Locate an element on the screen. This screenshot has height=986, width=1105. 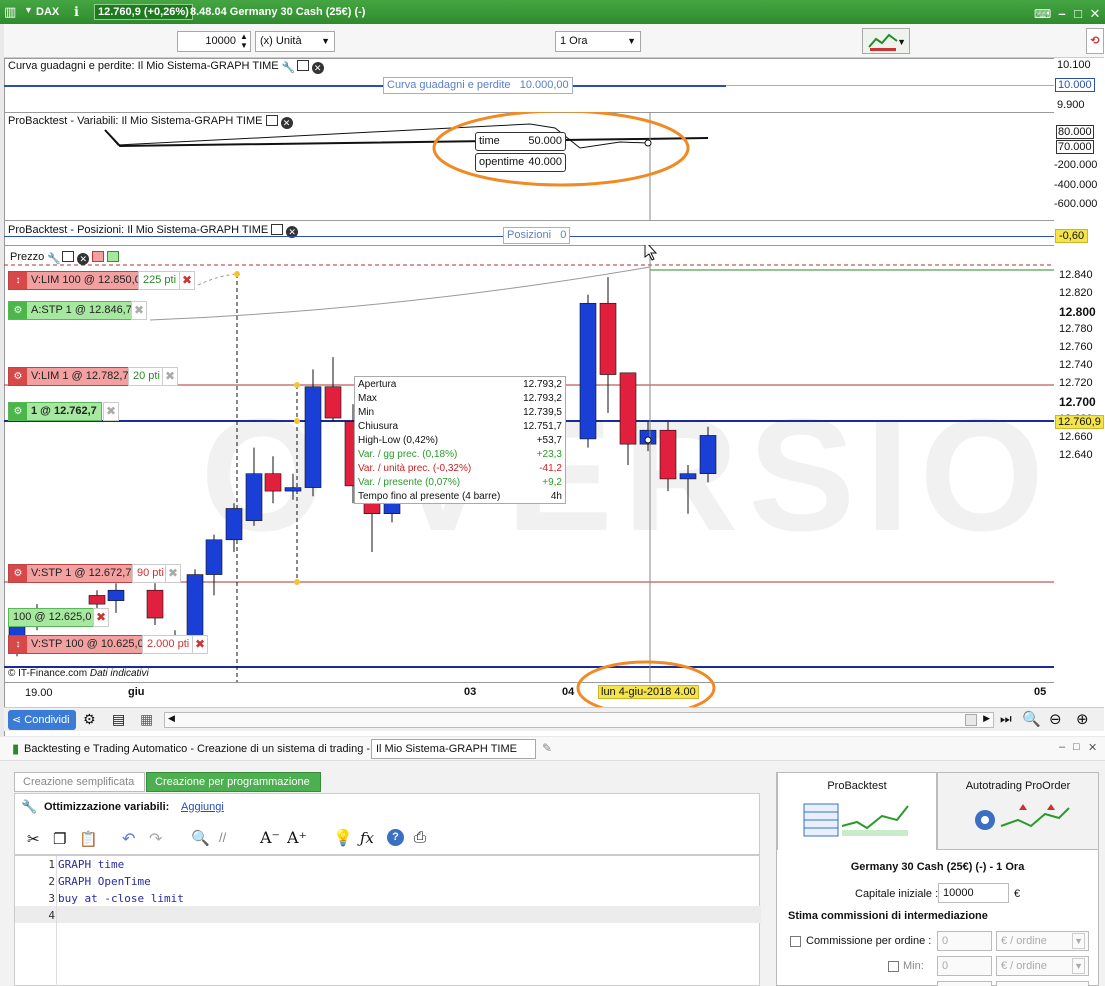
scrollbar-thumb is located at coordinates (971, 720).